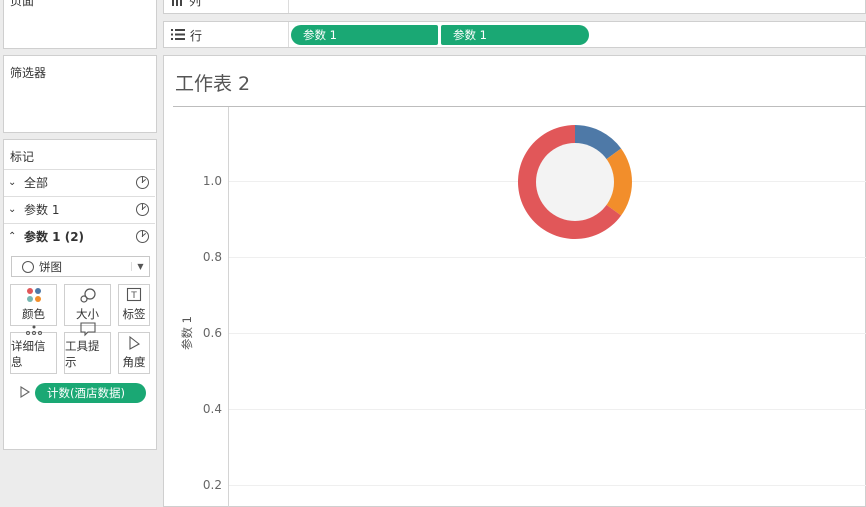 This screenshot has height=507, width=866. Describe the element at coordinates (79, 209) in the screenshot. I see `marks-row-param1: ⌄ 参数 1` at that location.